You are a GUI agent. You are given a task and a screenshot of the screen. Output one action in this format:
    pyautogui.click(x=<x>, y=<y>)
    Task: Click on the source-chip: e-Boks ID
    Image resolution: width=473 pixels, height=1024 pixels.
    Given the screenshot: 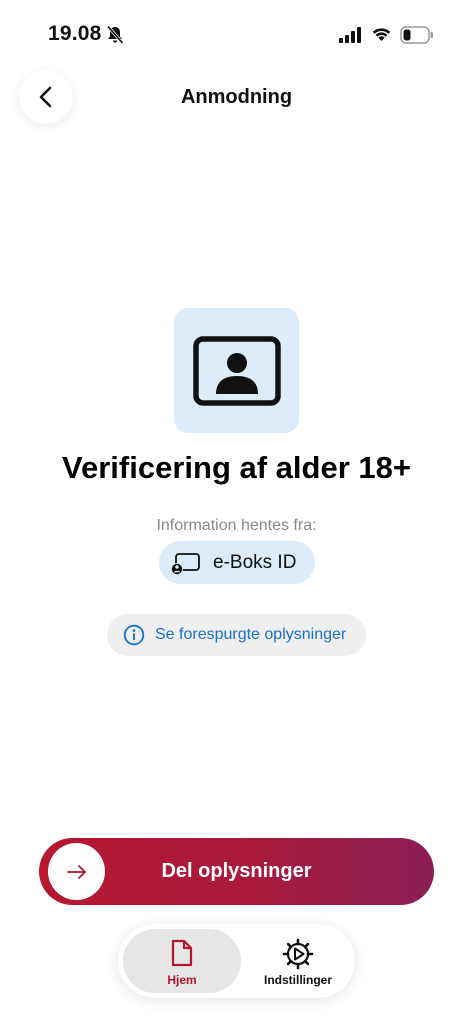 What is the action you would take?
    pyautogui.click(x=237, y=562)
    